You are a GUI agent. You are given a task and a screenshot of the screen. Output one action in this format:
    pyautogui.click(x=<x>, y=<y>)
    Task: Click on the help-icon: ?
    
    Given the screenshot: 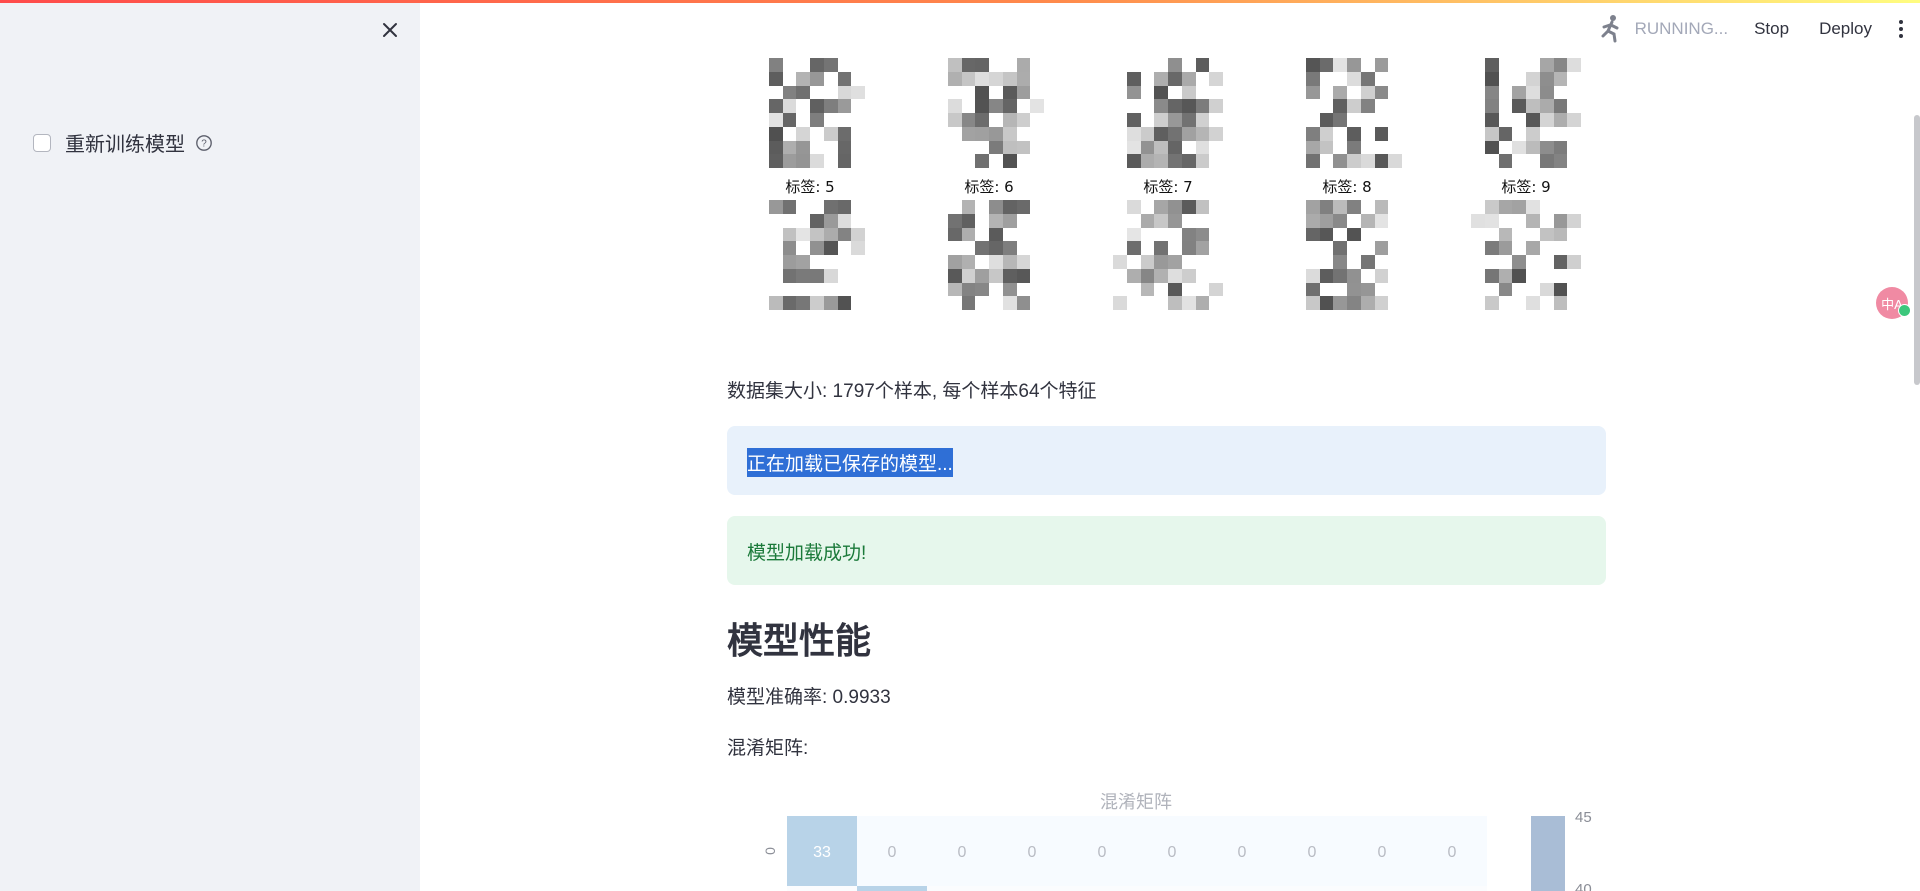 What is the action you would take?
    pyautogui.click(x=204, y=143)
    